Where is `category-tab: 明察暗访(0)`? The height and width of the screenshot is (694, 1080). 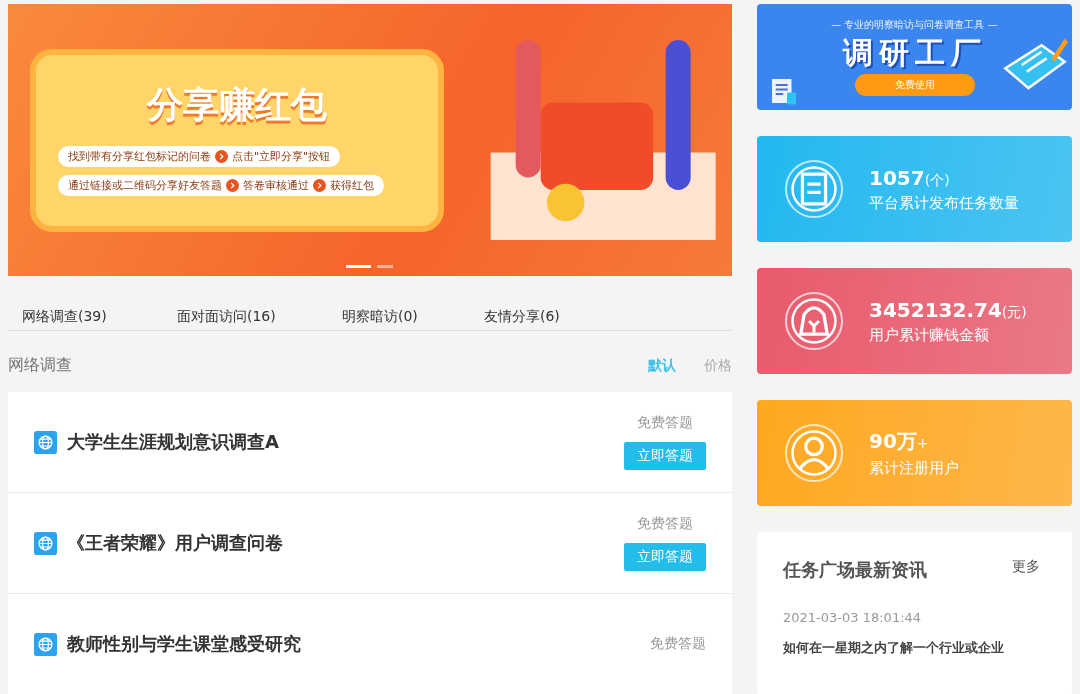
category-tab: 明察暗访(0) is located at coordinates (413, 317).